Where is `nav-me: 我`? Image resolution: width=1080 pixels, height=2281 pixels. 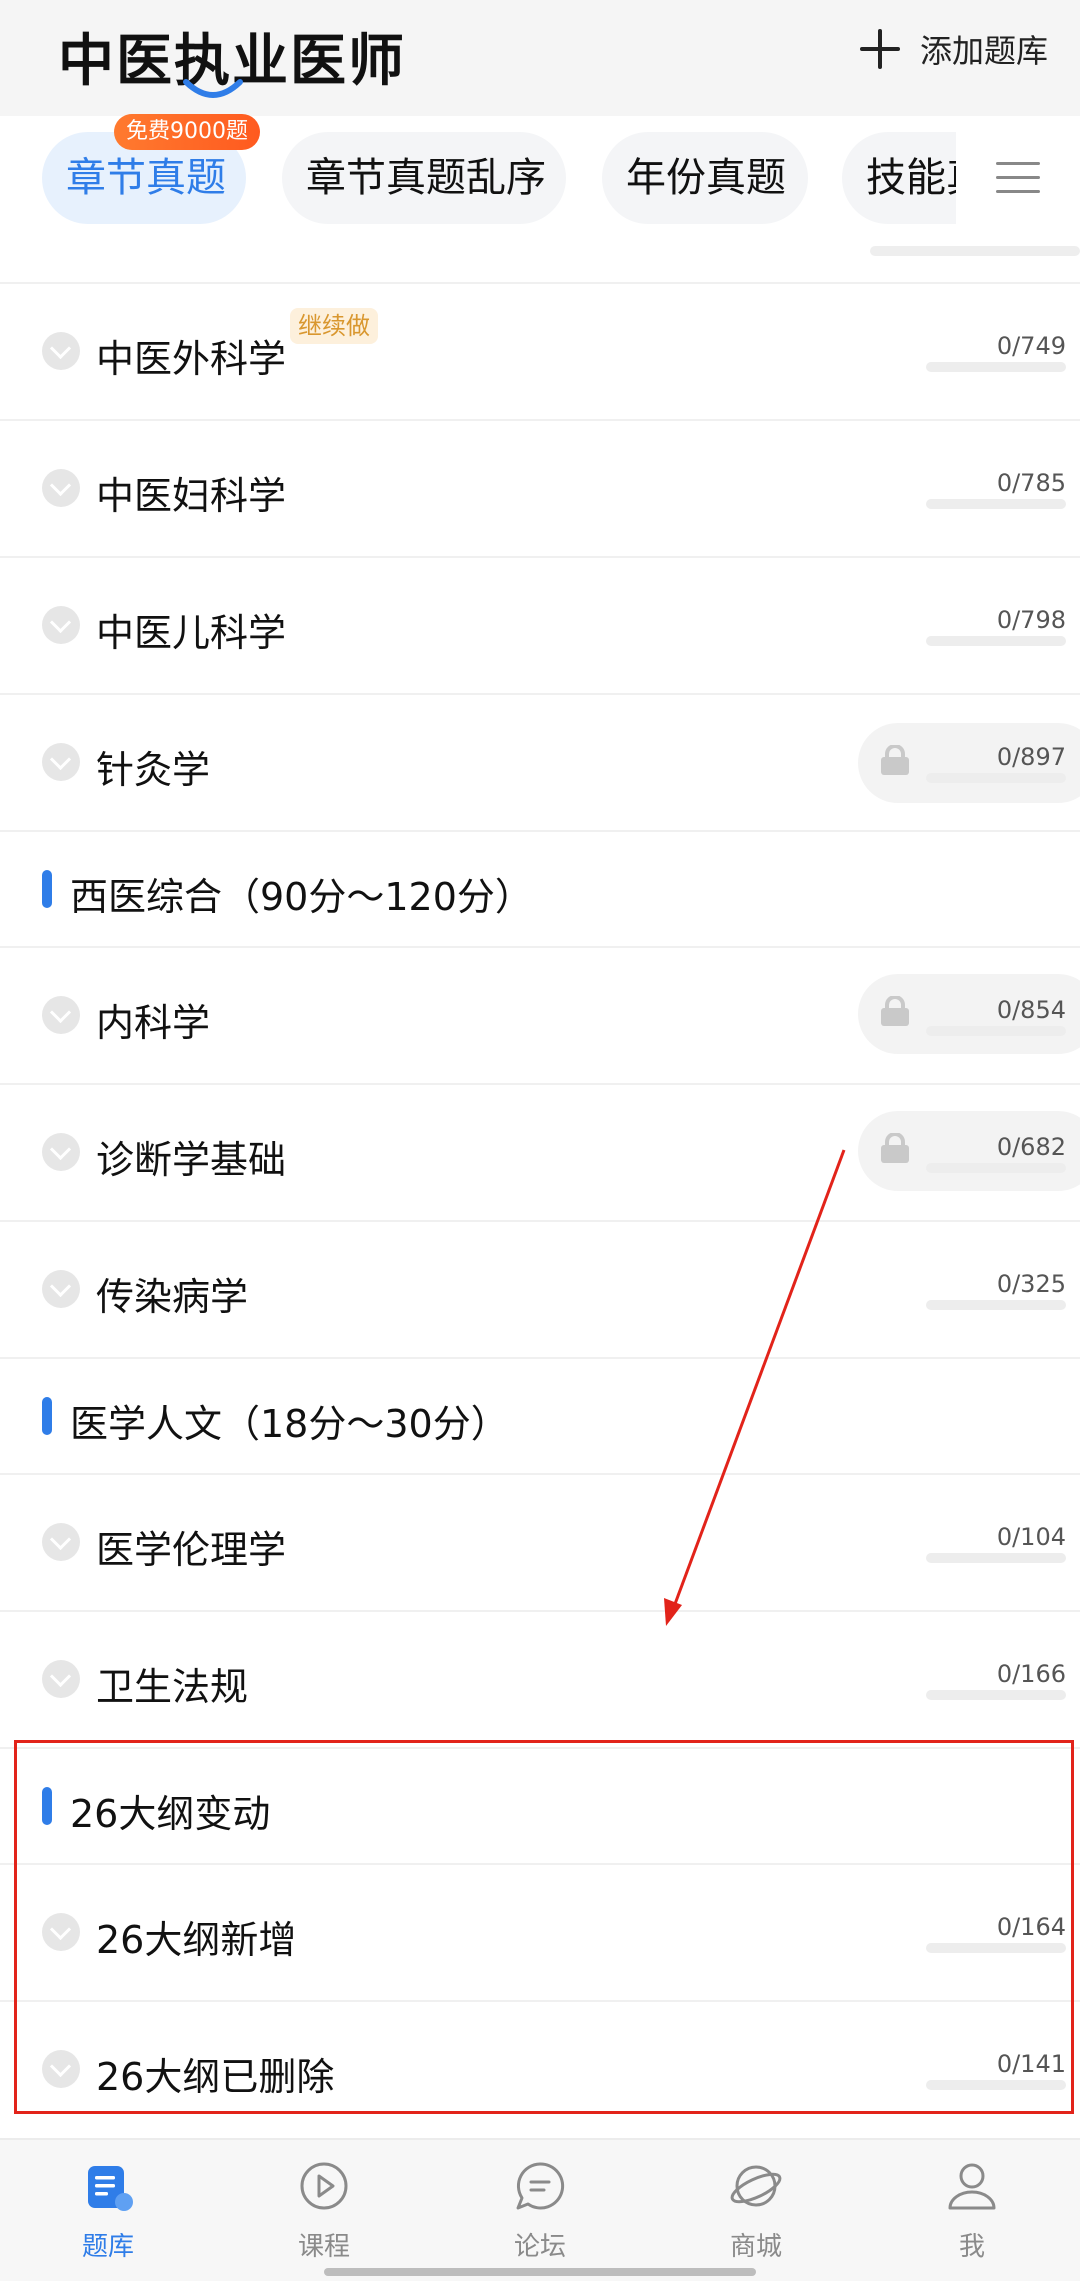 nav-me: 我 is located at coordinates (972, 2210).